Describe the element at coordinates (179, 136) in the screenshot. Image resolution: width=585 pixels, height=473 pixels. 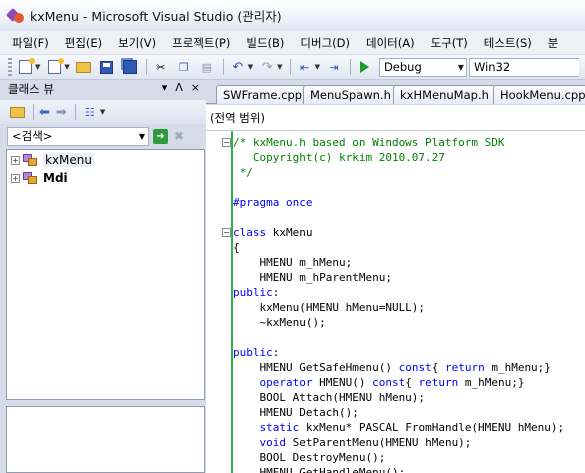
I see `clear-search-icon: ✖` at that location.